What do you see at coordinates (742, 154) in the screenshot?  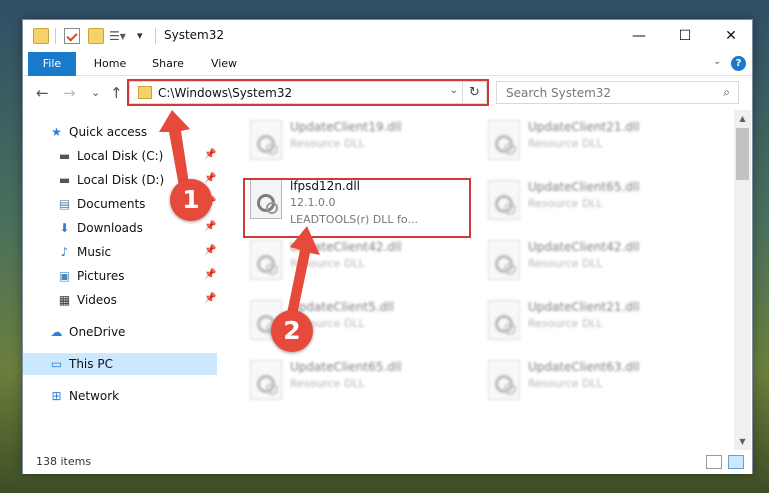 I see `scrollbar-thumb` at bounding box center [742, 154].